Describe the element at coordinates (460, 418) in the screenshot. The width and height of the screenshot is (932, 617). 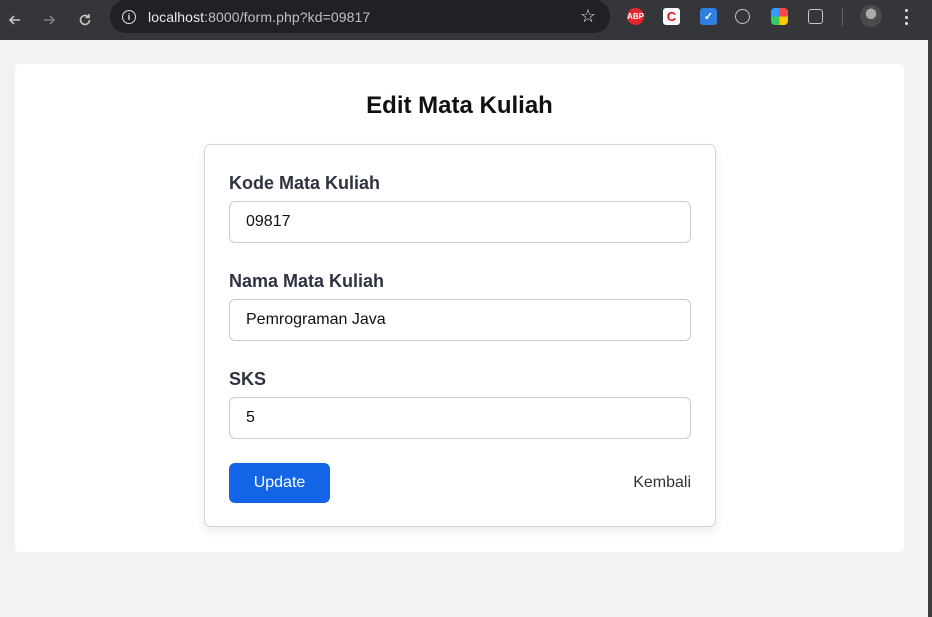
I see `sks-input` at that location.